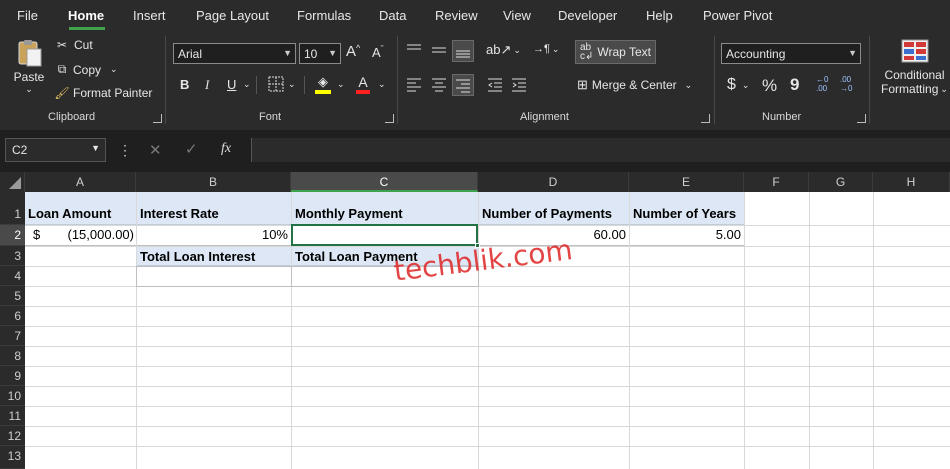 The height and width of the screenshot is (469, 950). I want to click on increase-decimal-button: ←0.00, so click(822, 84).